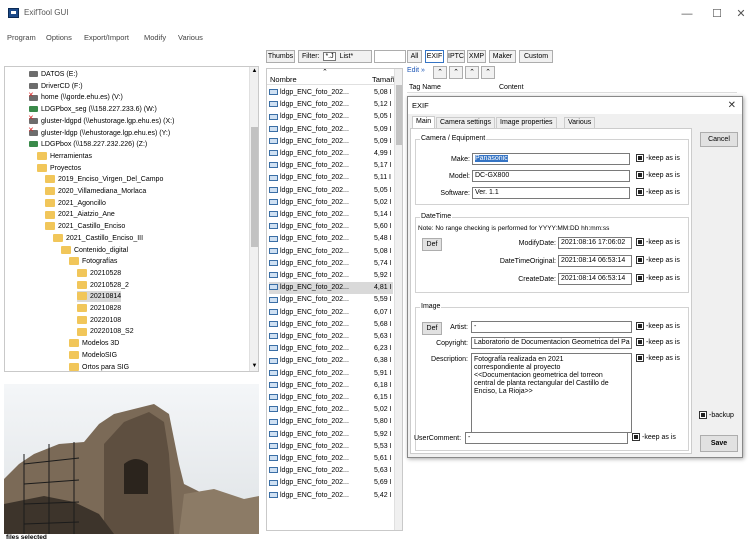  I want to click on tree-item: home (\\gorde.ehu.es) (V:), so click(75, 96).